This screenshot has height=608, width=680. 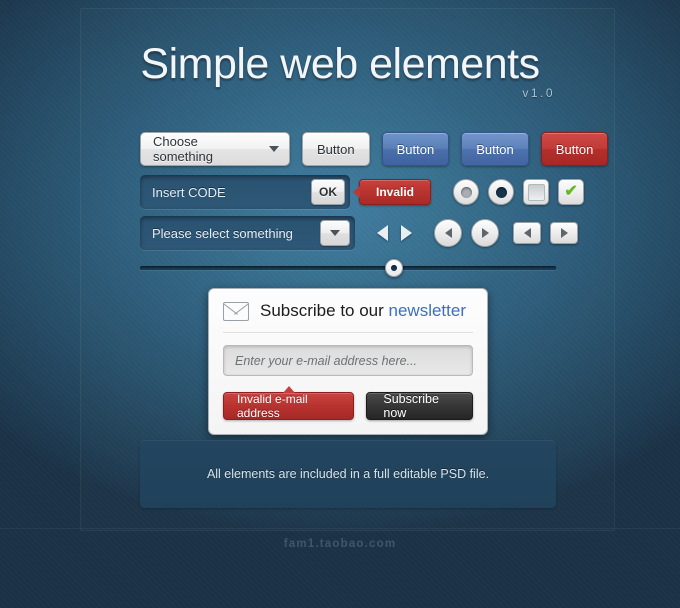 I want to click on button-light: Button, so click(x=336, y=149).